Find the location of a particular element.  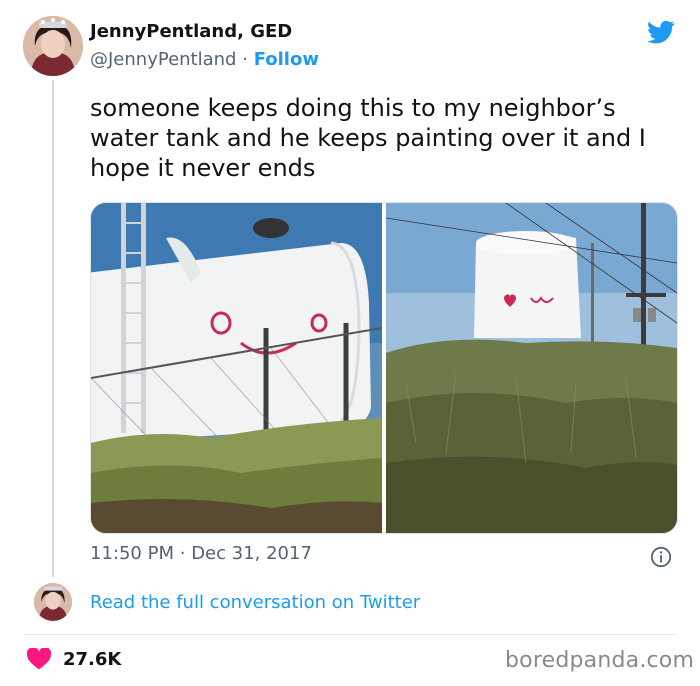

follow-button: Follow is located at coordinates (286, 59).